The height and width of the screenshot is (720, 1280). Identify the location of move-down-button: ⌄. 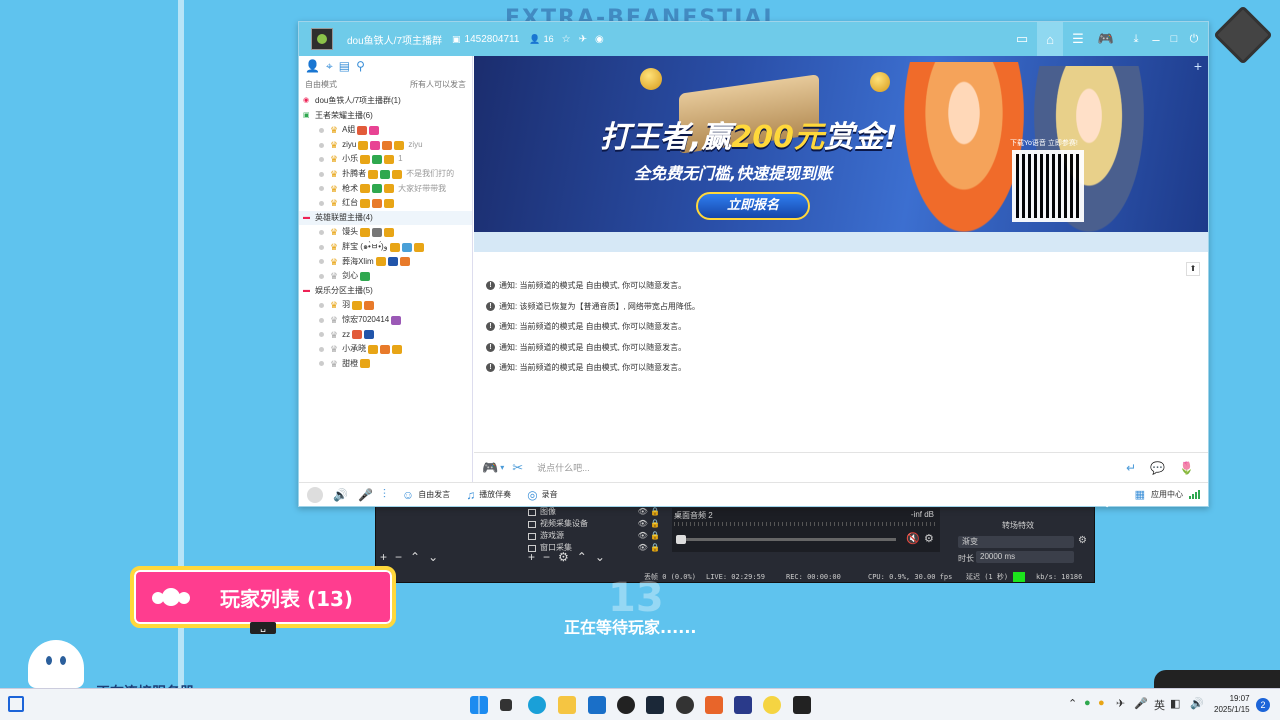
(433, 557).